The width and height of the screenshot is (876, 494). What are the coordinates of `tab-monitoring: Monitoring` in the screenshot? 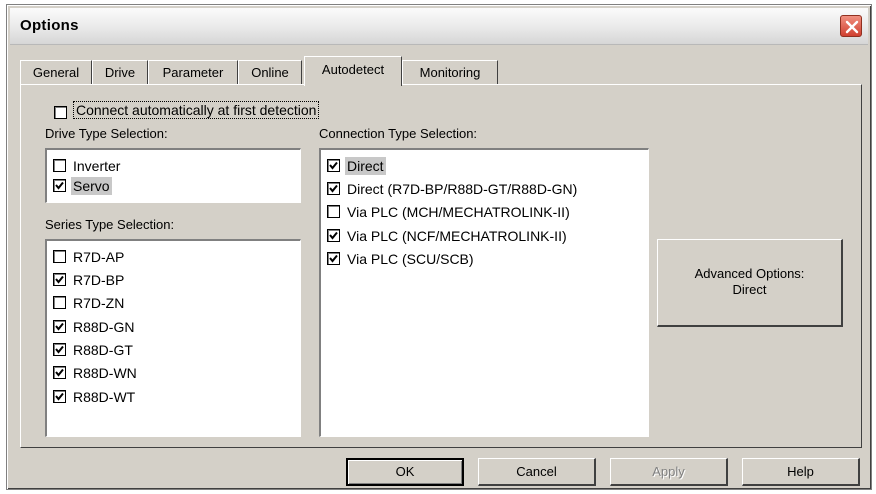 It's located at (450, 72).